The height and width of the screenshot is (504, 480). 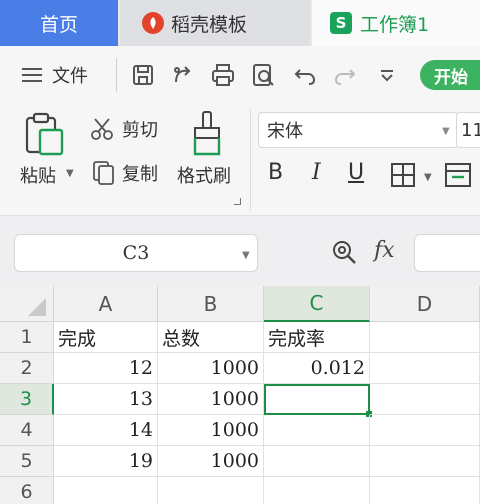 I want to click on tab-workbook: S 工作簿1, so click(x=396, y=23).